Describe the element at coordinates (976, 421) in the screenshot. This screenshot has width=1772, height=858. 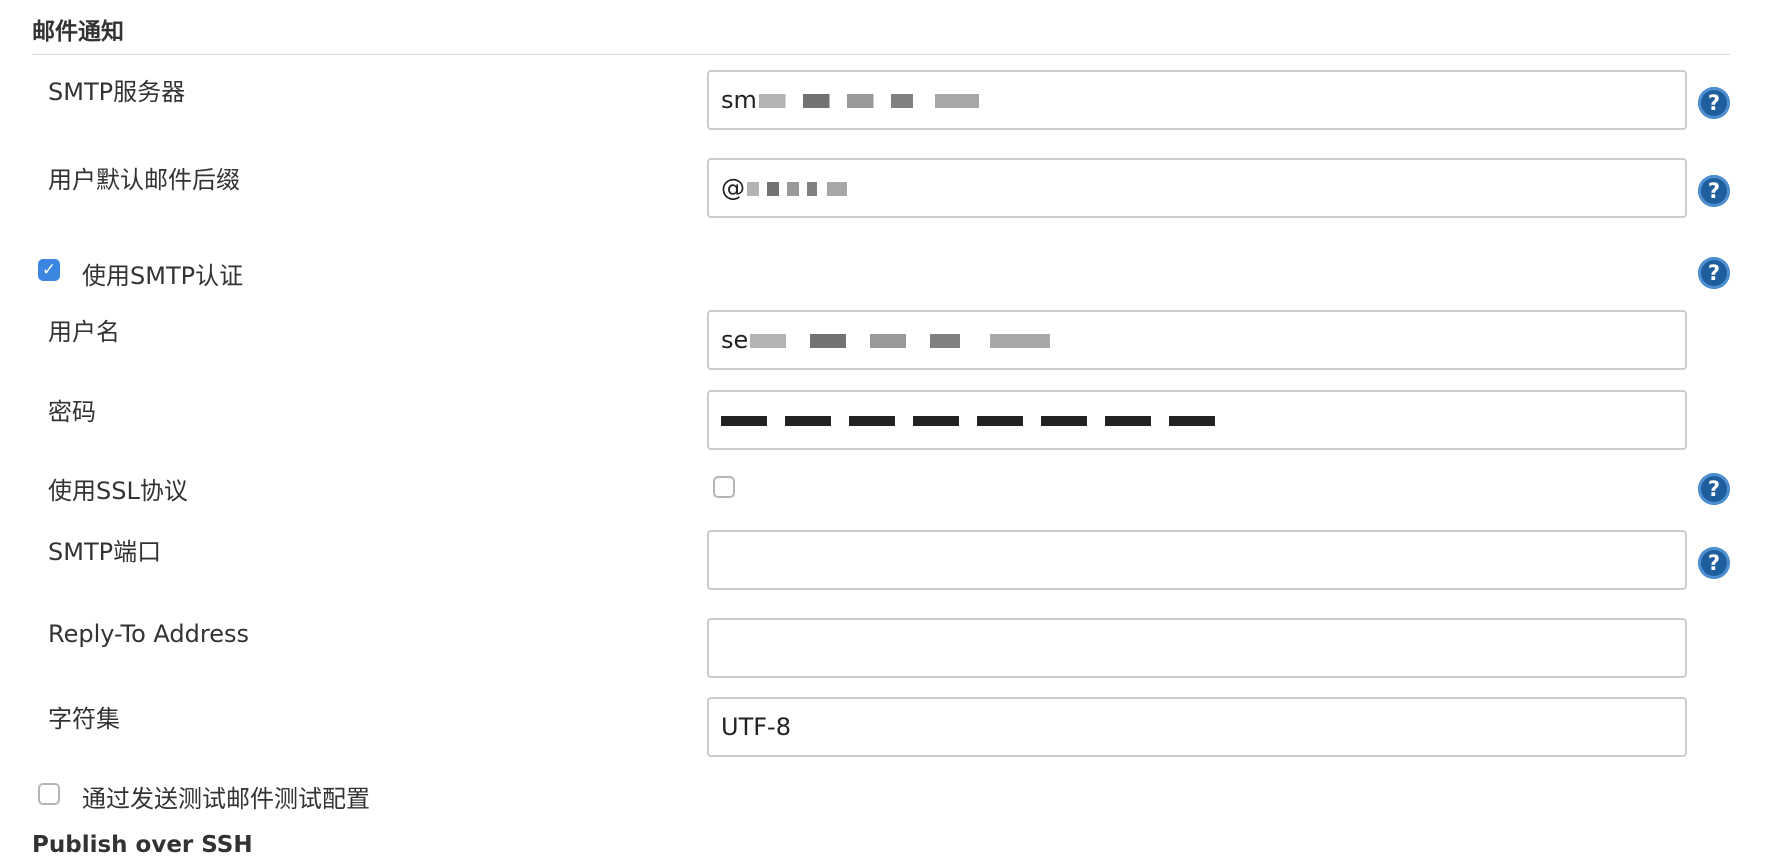
I see `password-mask` at that location.